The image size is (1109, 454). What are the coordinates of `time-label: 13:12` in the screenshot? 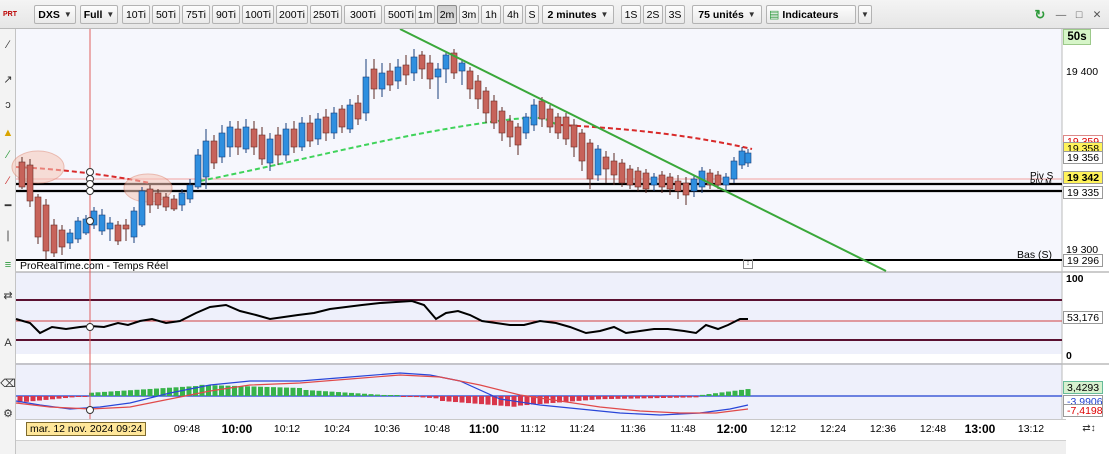 It's located at (1031, 429).